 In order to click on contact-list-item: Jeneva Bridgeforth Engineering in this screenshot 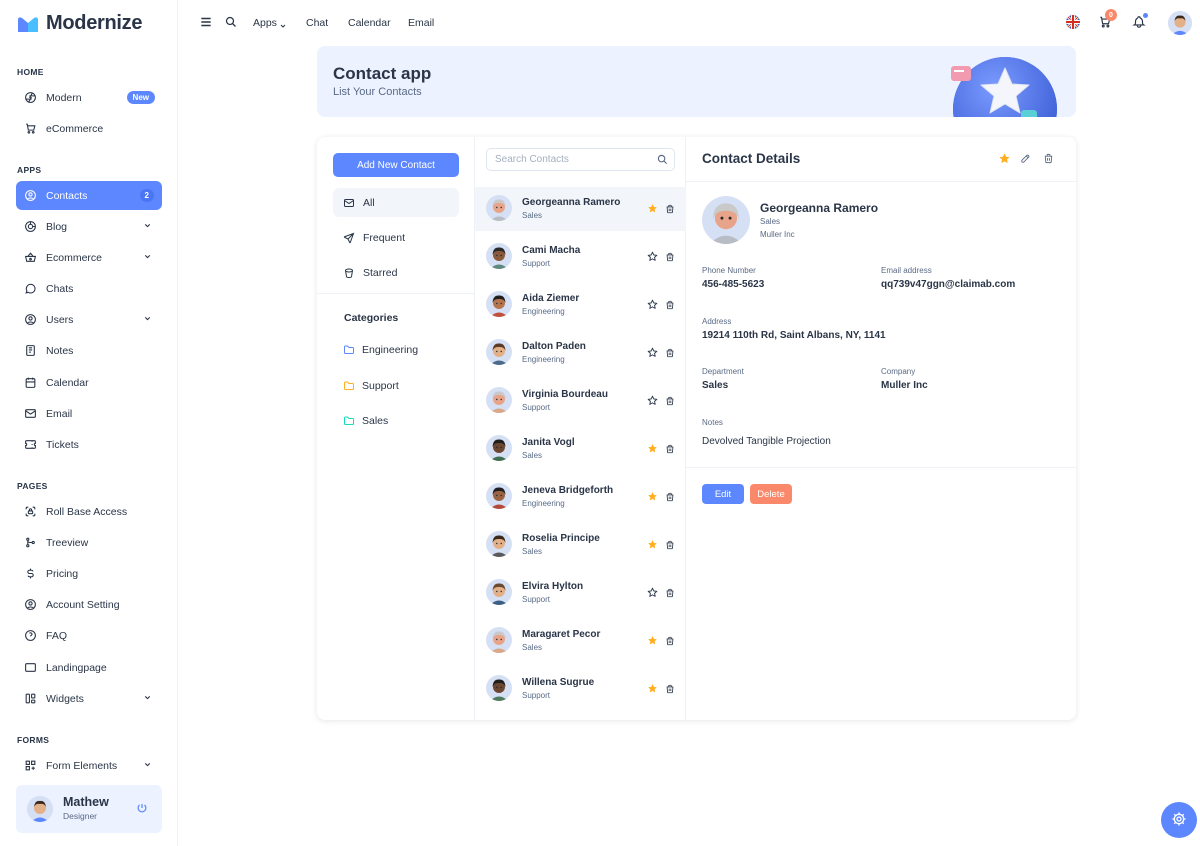, I will do `click(580, 497)`.